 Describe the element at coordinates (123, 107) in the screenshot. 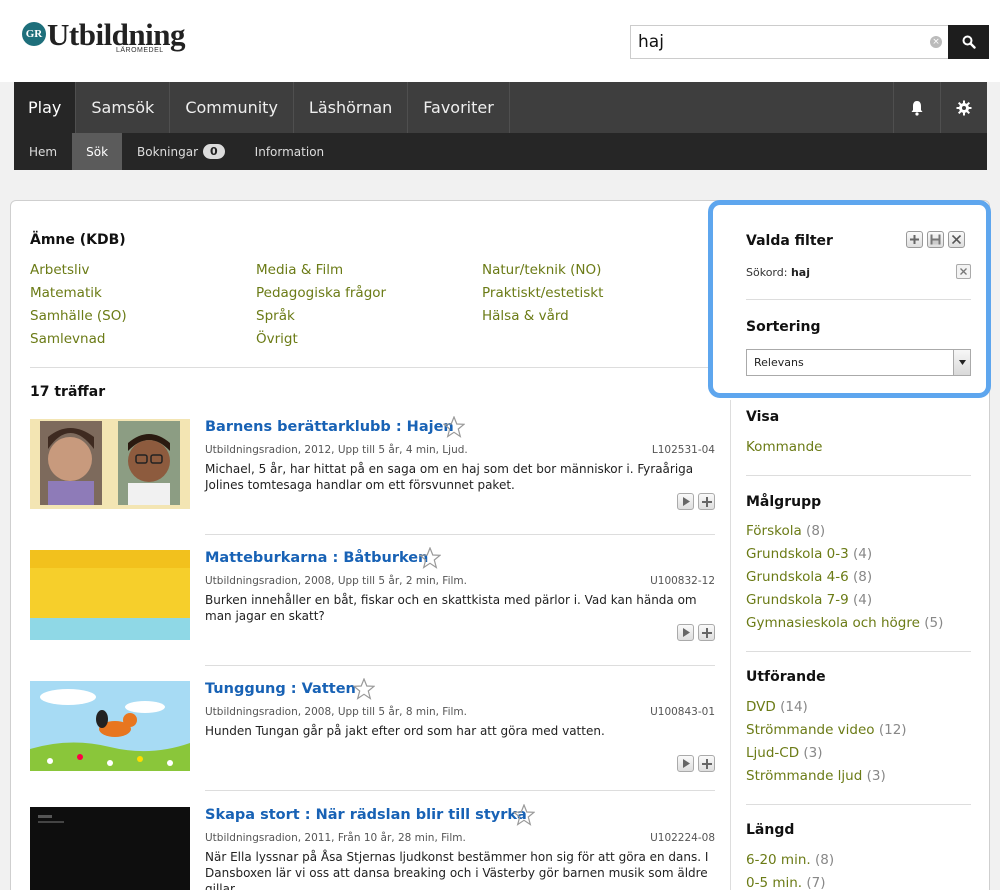

I see `nav-samsok: Samsök` at that location.